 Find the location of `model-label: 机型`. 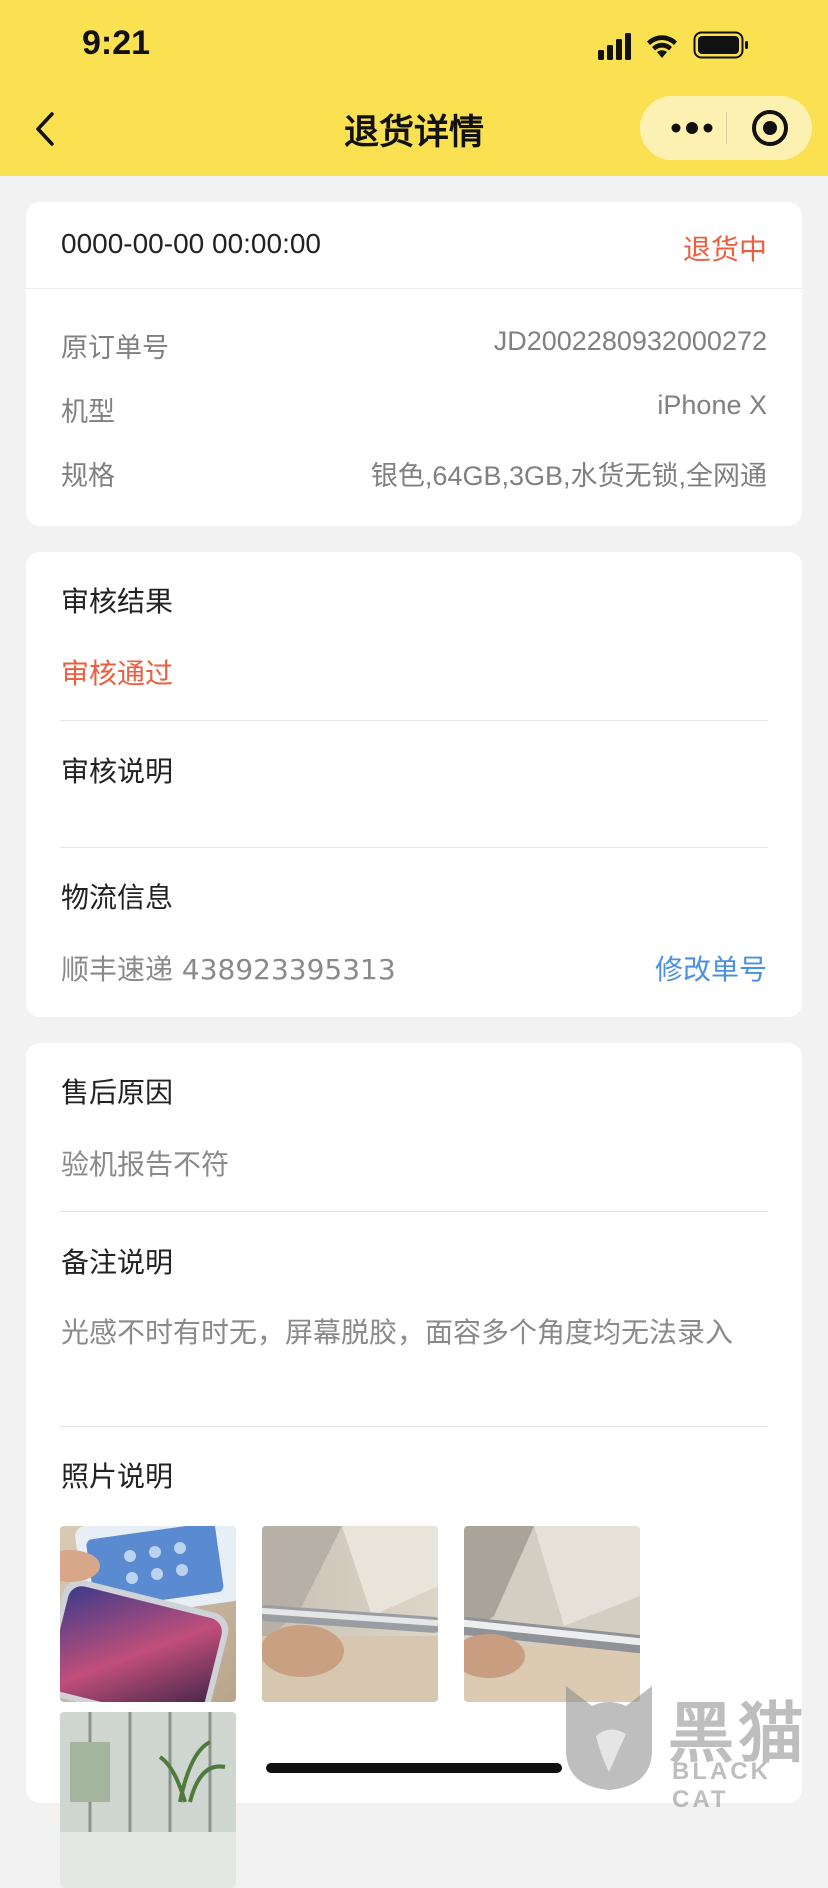

model-label: 机型 is located at coordinates (88, 412).